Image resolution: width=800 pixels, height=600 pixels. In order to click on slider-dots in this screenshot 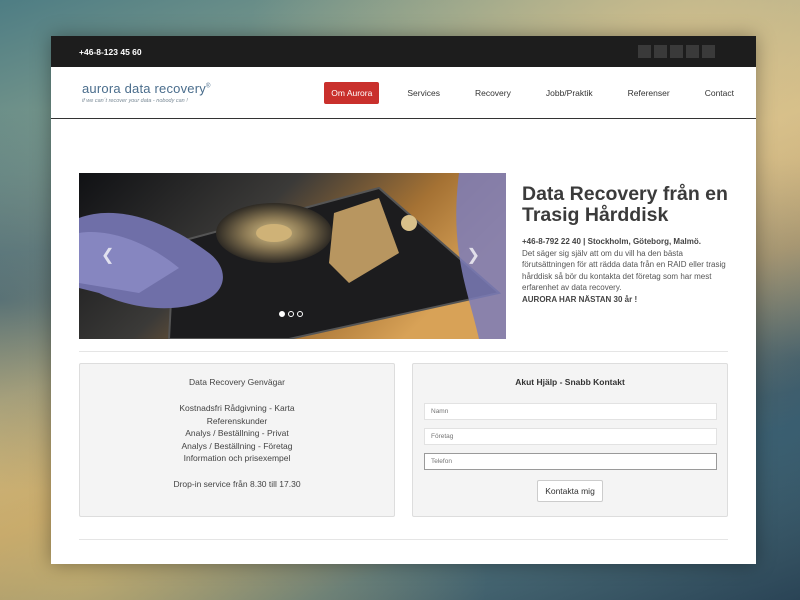, I will do `click(291, 314)`.